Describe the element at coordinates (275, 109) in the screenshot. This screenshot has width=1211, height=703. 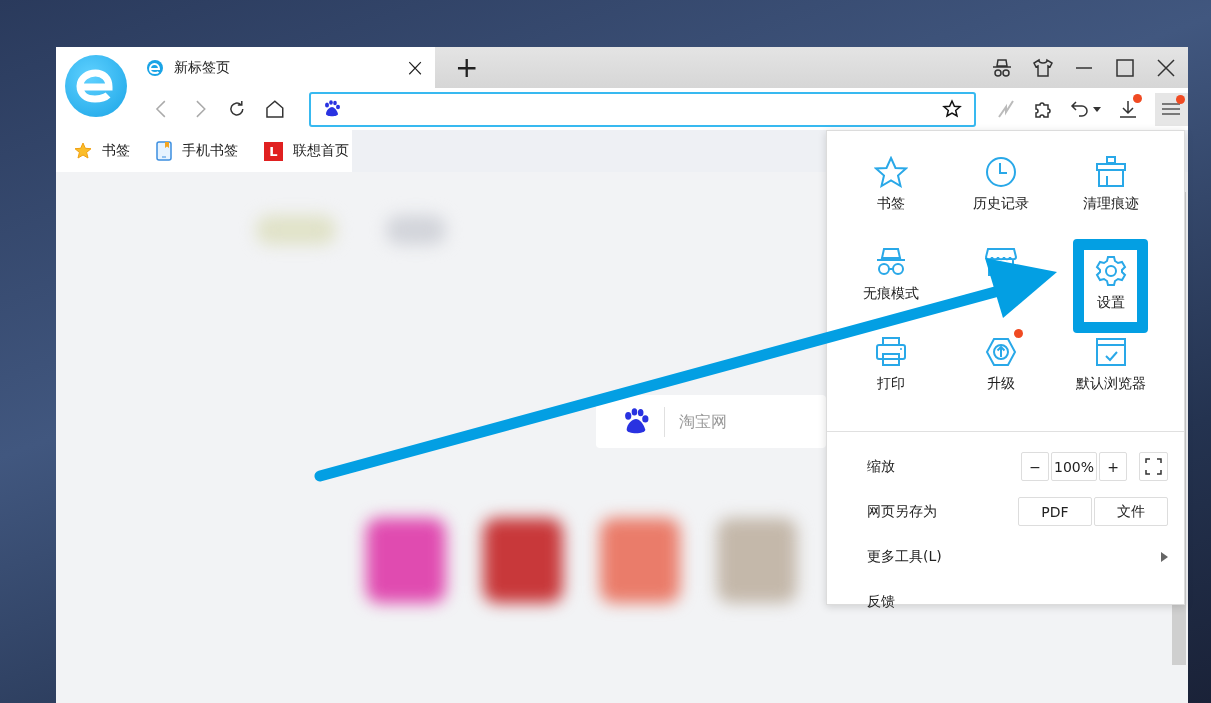
I see `home-icon` at that location.